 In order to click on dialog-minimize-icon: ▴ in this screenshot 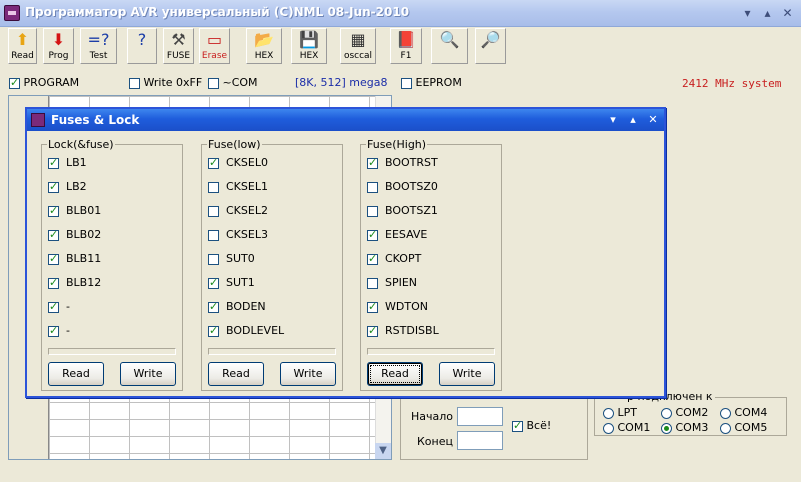, I will do `click(633, 120)`.